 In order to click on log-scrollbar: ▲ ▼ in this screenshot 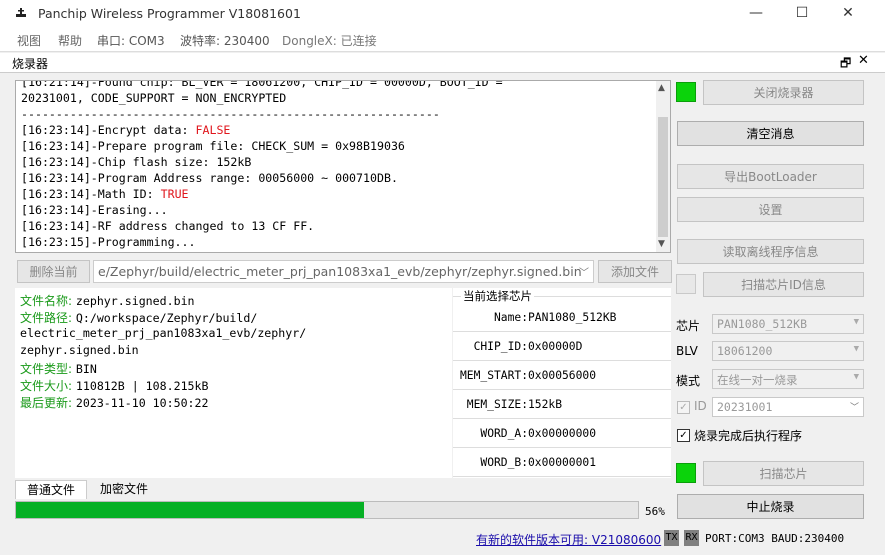, I will do `click(663, 166)`.